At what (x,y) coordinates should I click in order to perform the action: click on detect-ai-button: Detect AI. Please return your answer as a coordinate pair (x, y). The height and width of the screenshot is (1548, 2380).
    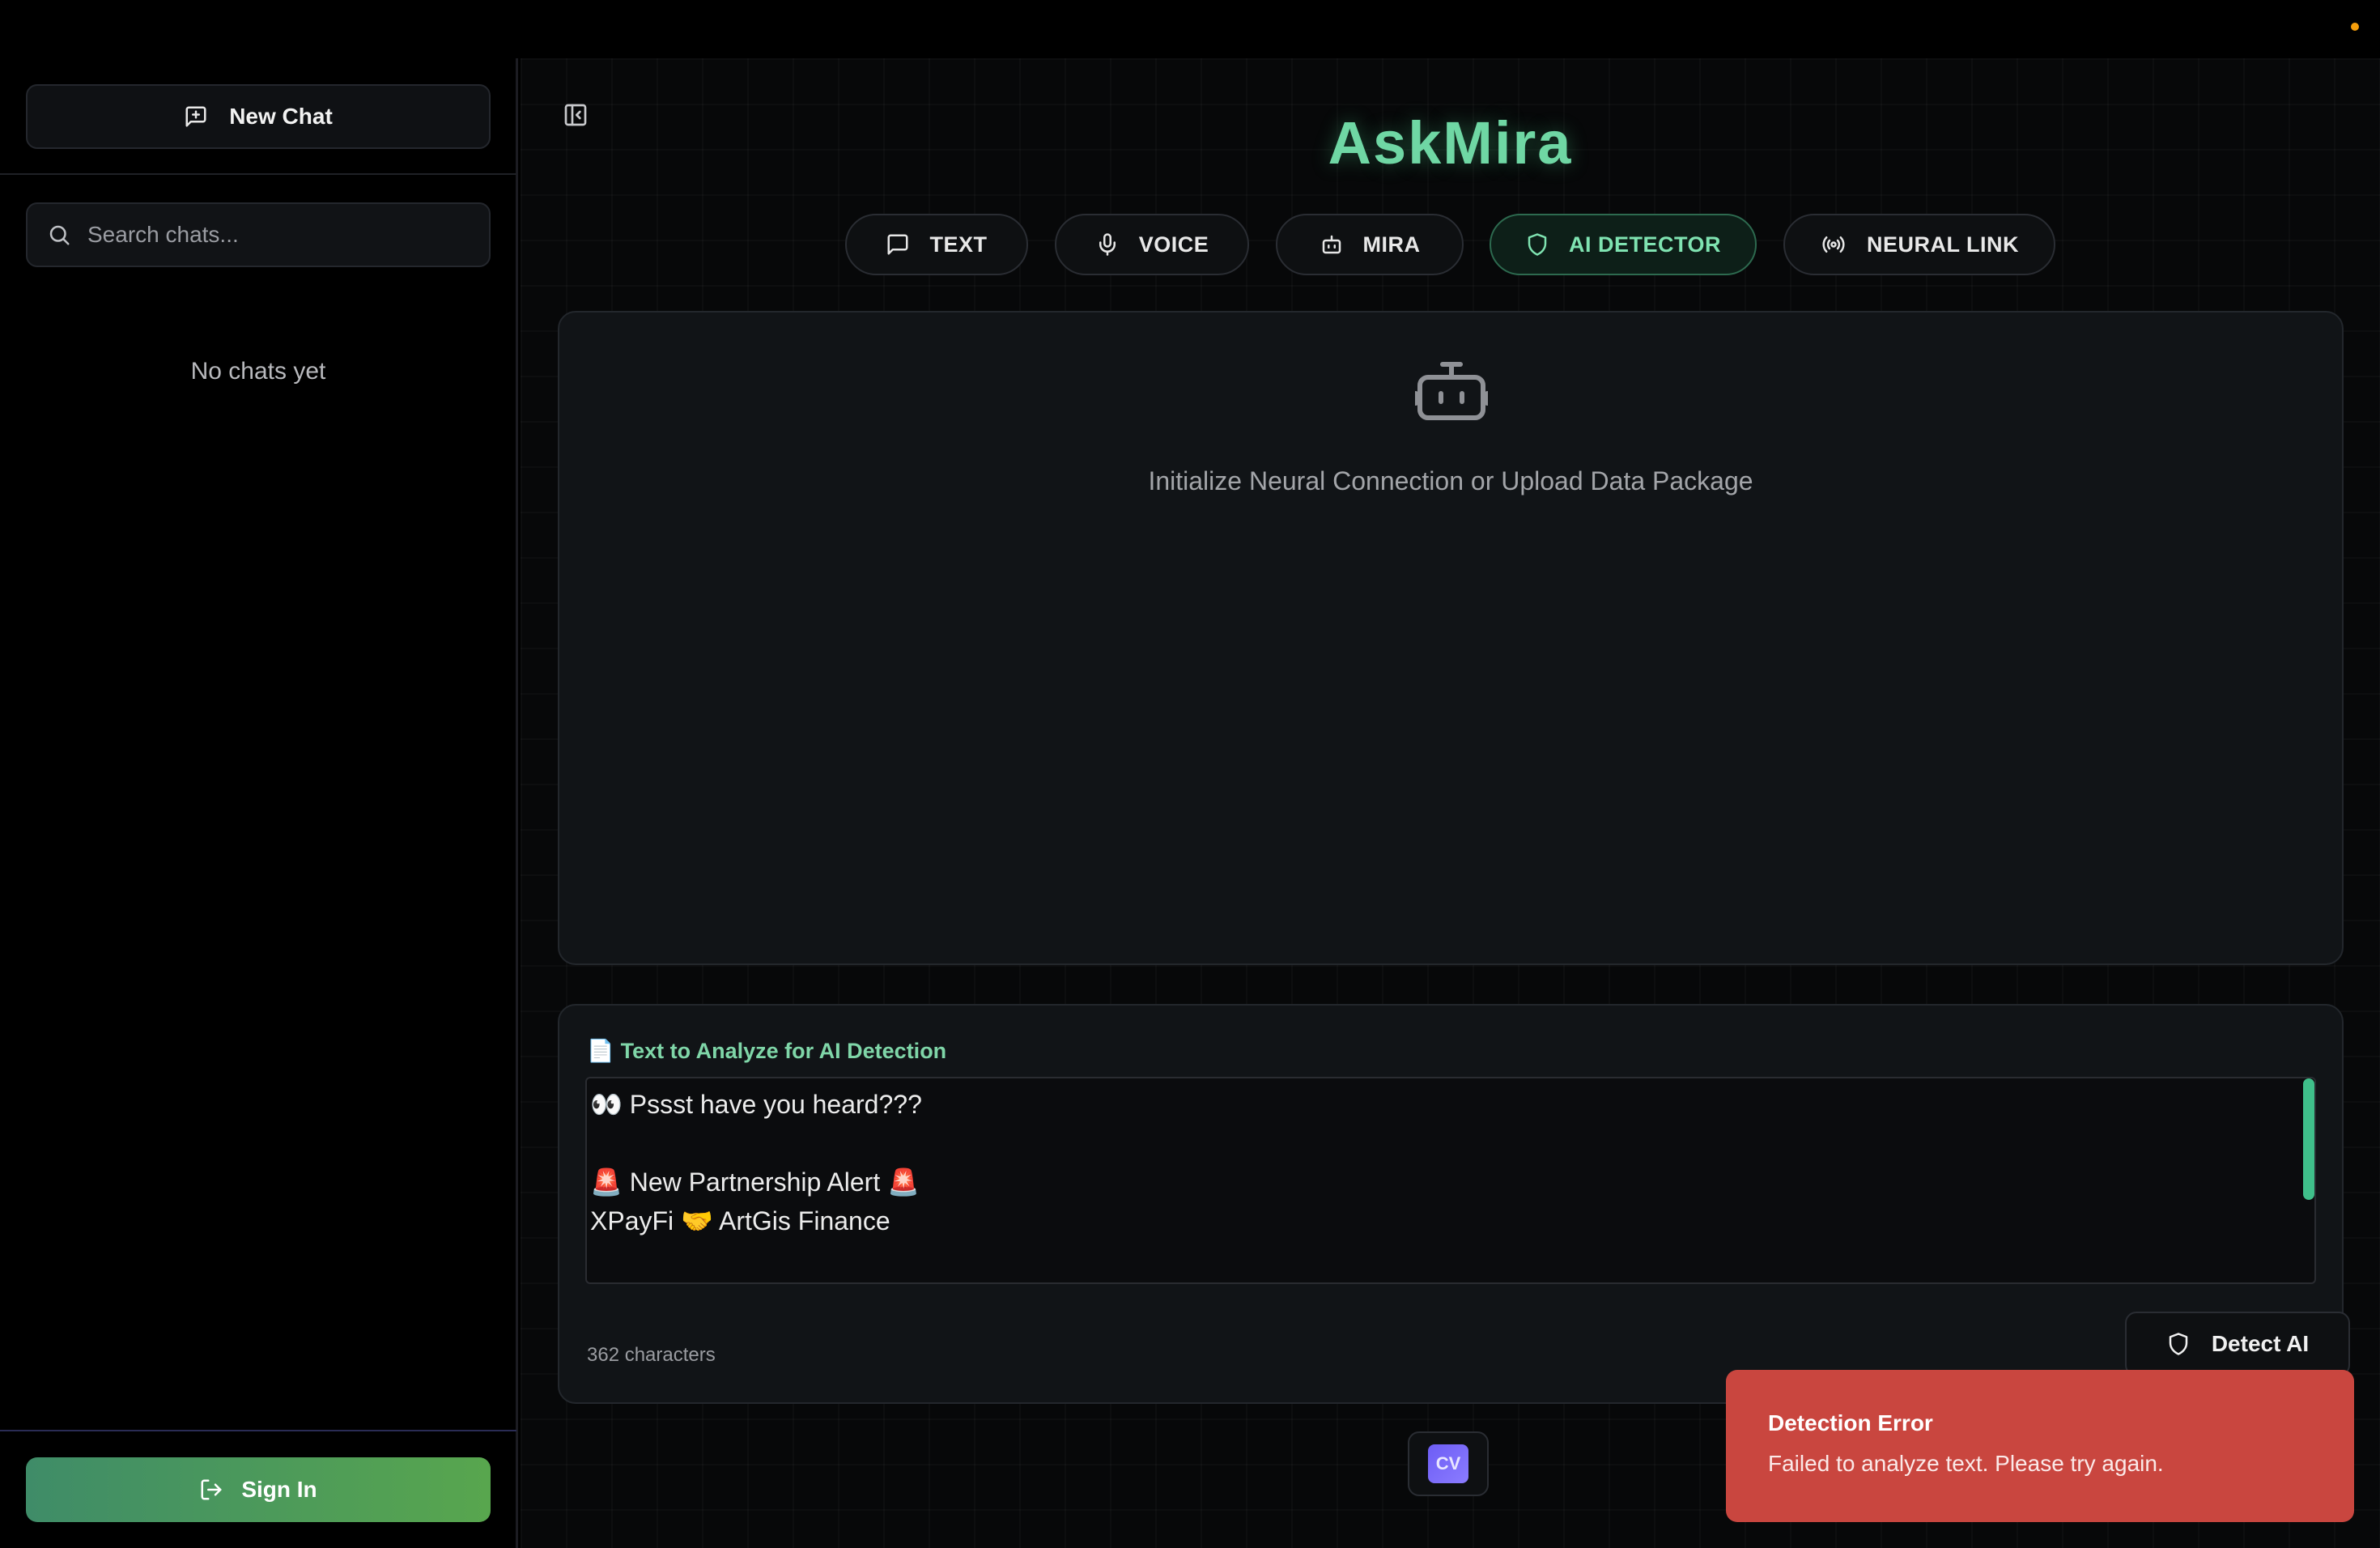
    Looking at the image, I should click on (2237, 1344).